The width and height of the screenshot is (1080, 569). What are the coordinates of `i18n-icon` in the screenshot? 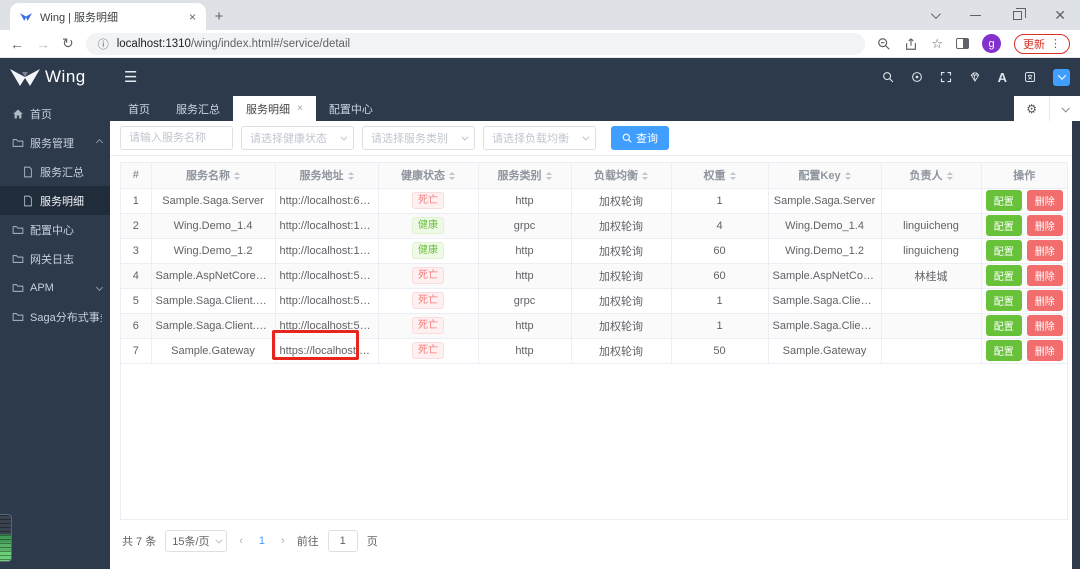 It's located at (1030, 77).